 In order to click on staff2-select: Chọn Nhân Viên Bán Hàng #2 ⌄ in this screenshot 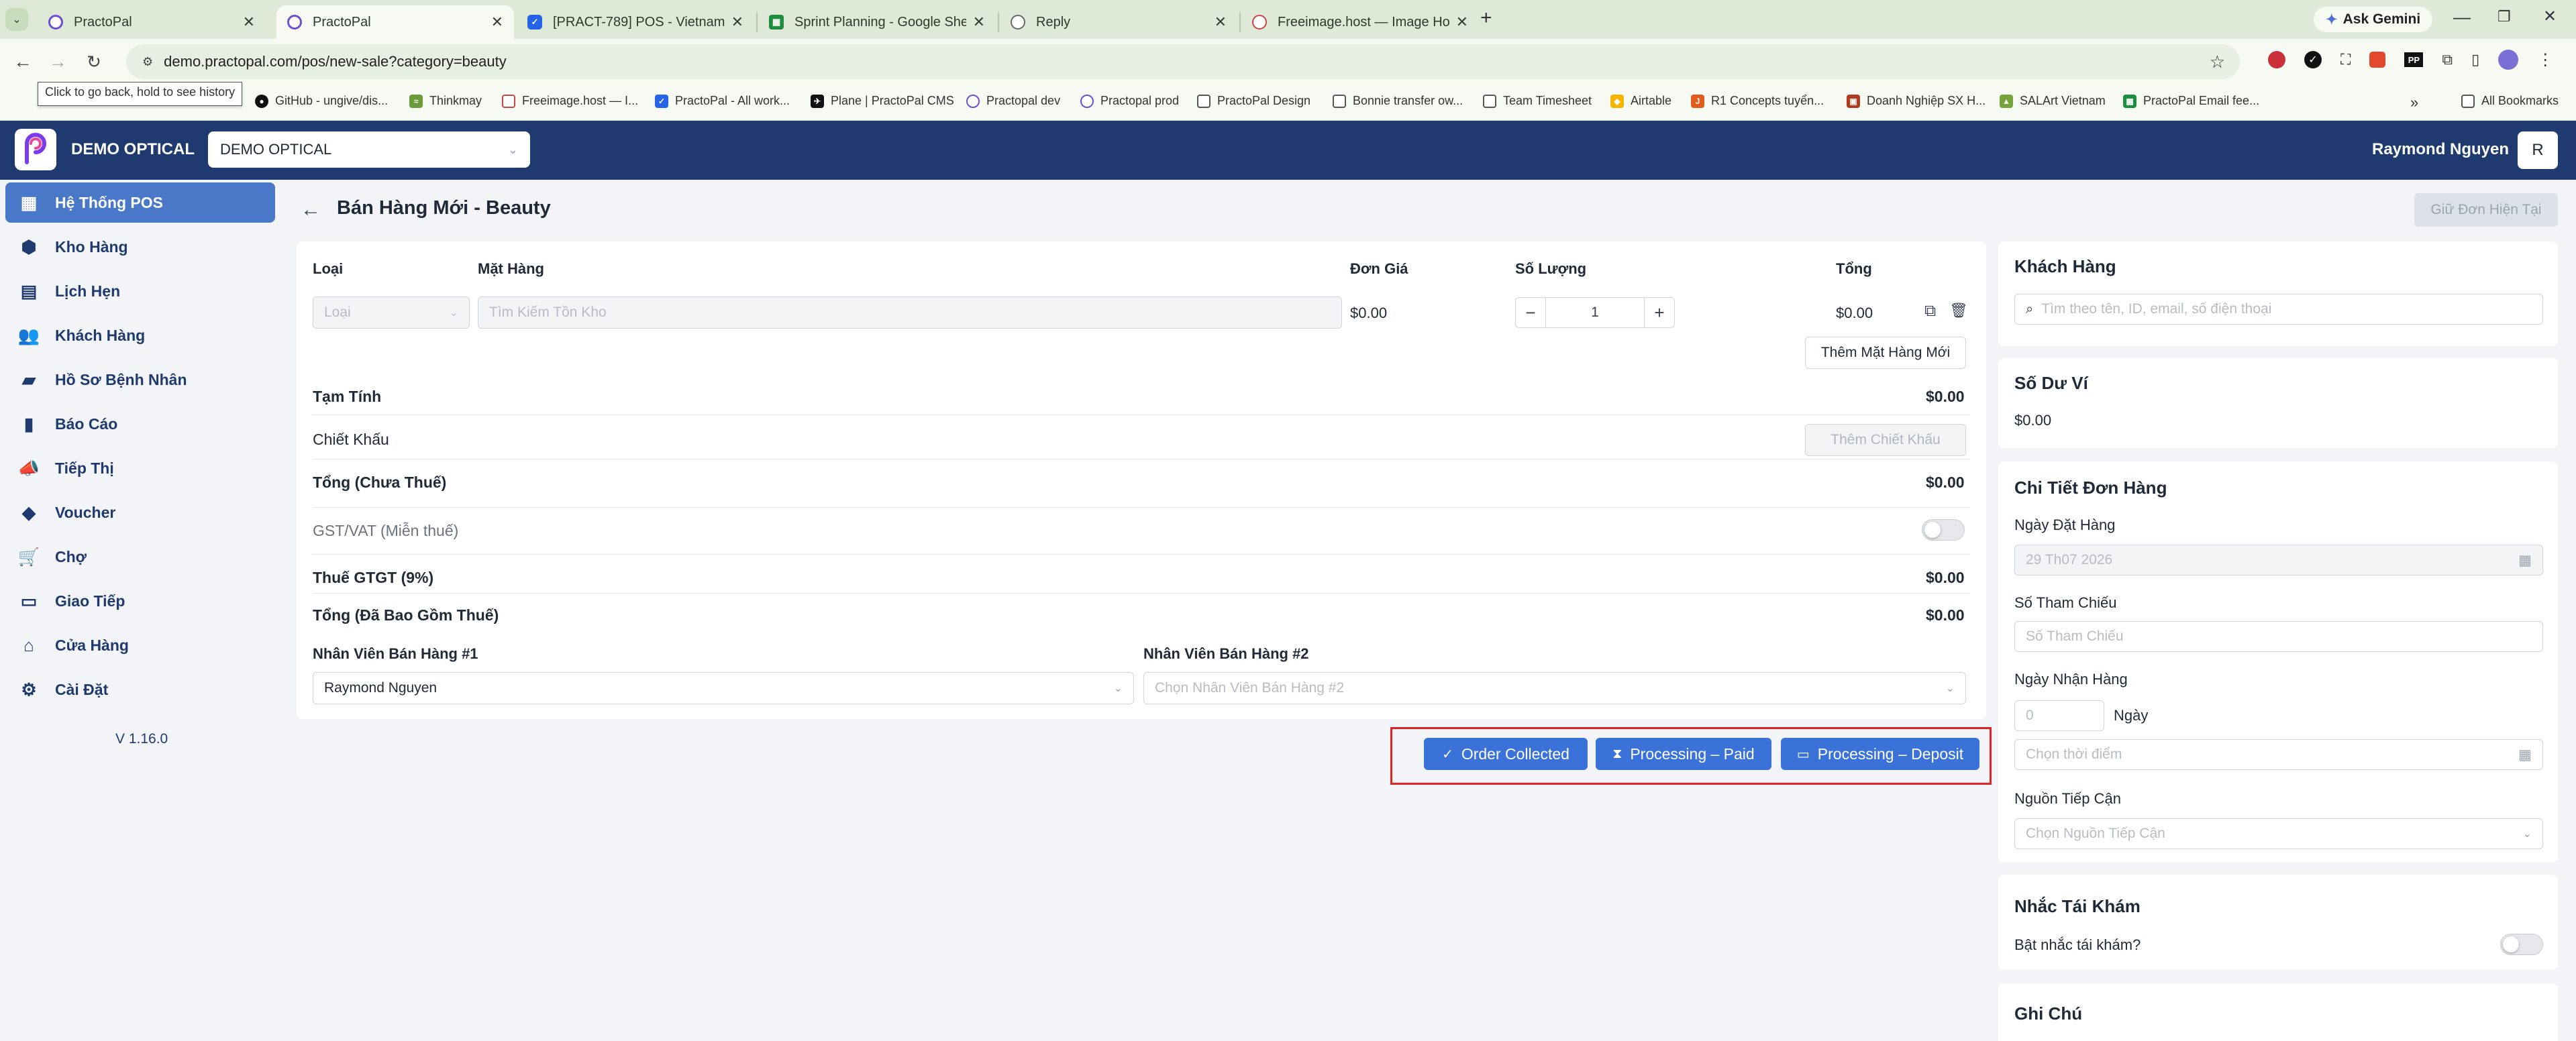, I will do `click(1554, 688)`.